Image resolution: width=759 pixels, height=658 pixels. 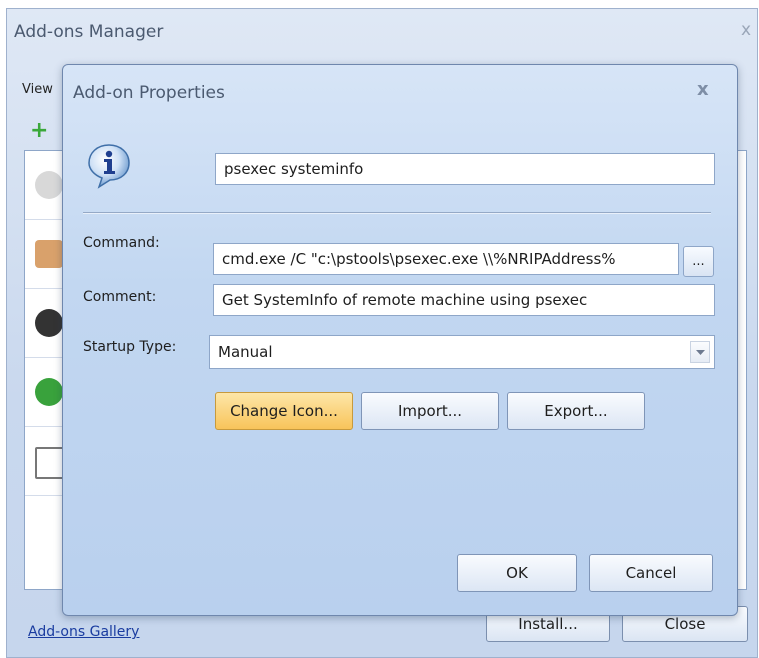 What do you see at coordinates (397, 213) in the screenshot?
I see `separator` at bounding box center [397, 213].